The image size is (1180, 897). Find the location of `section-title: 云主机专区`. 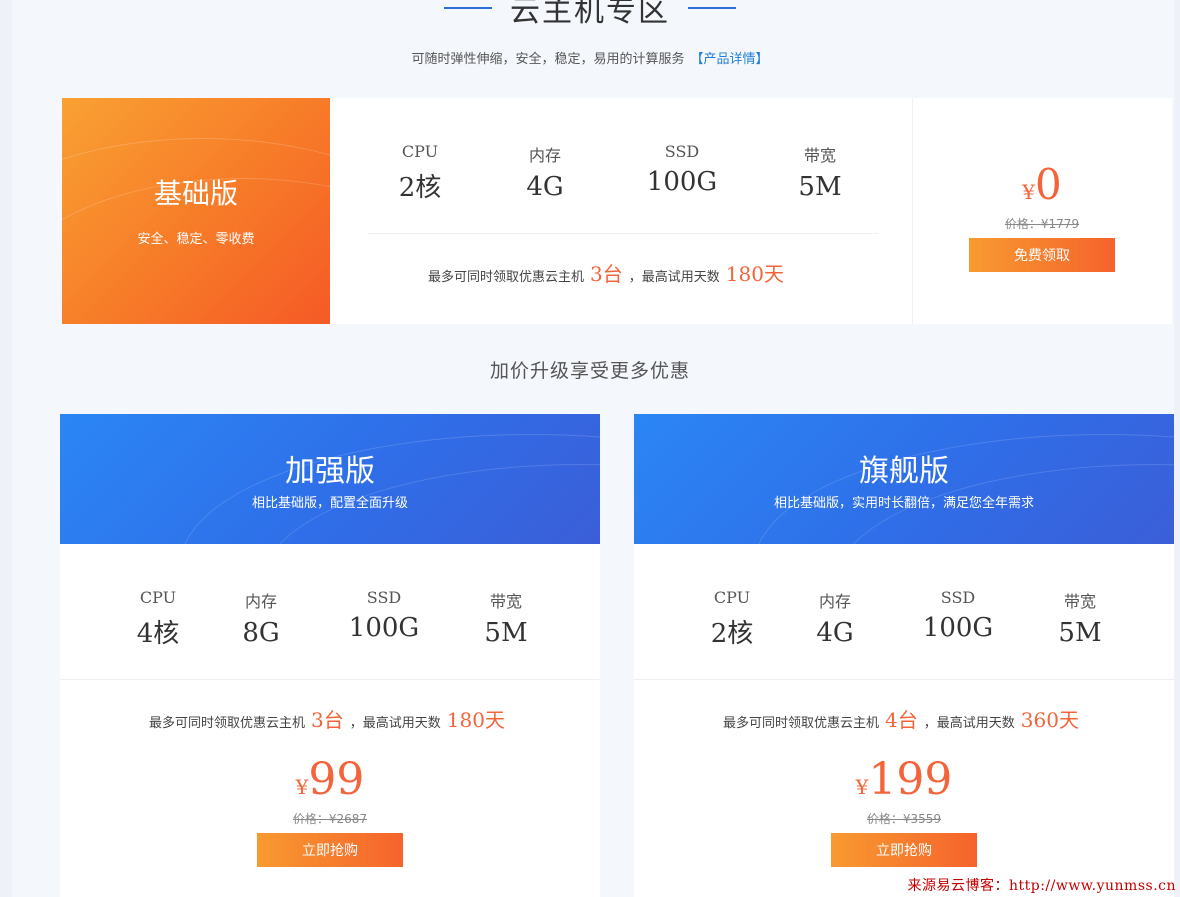

section-title: 云主机专区 is located at coordinates (590, 15).